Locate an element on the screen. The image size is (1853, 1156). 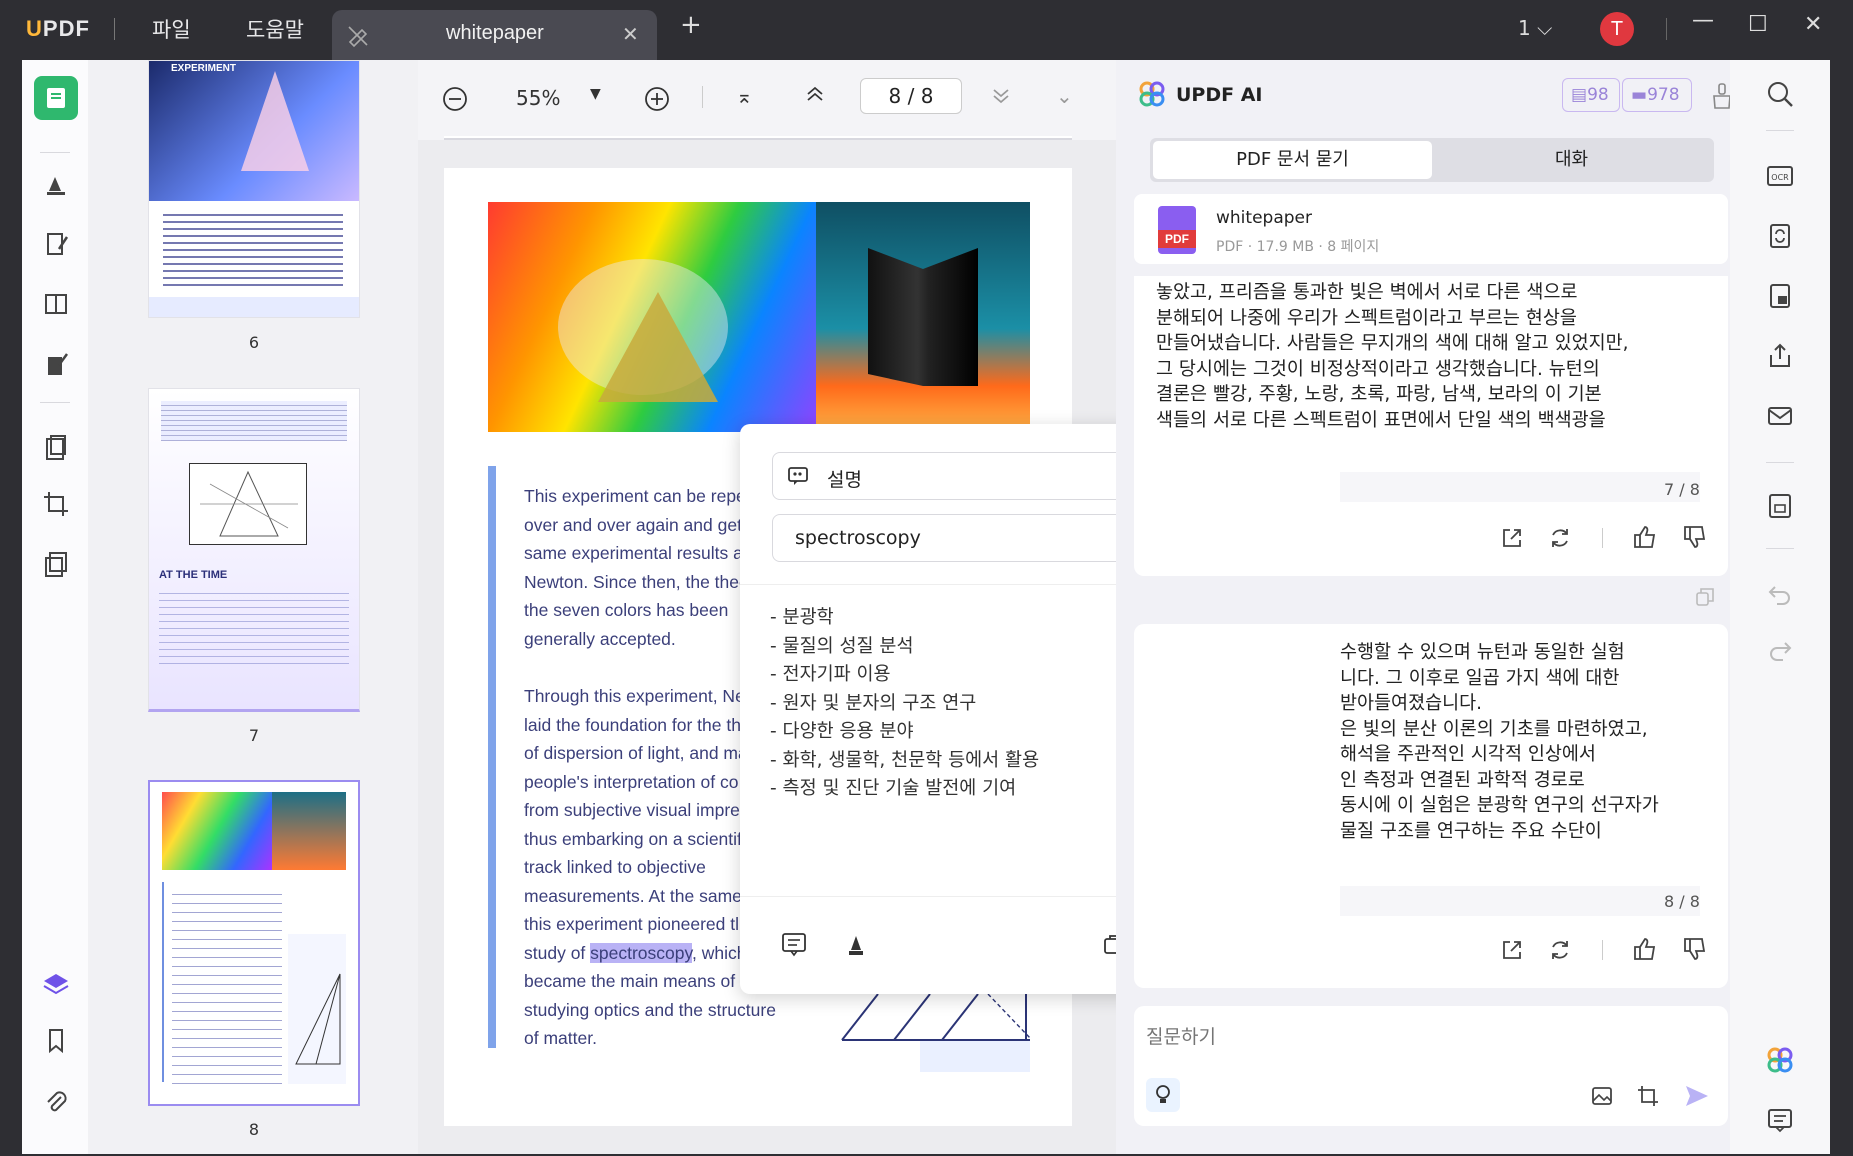
left-toolbar is located at coordinates (55, 607).